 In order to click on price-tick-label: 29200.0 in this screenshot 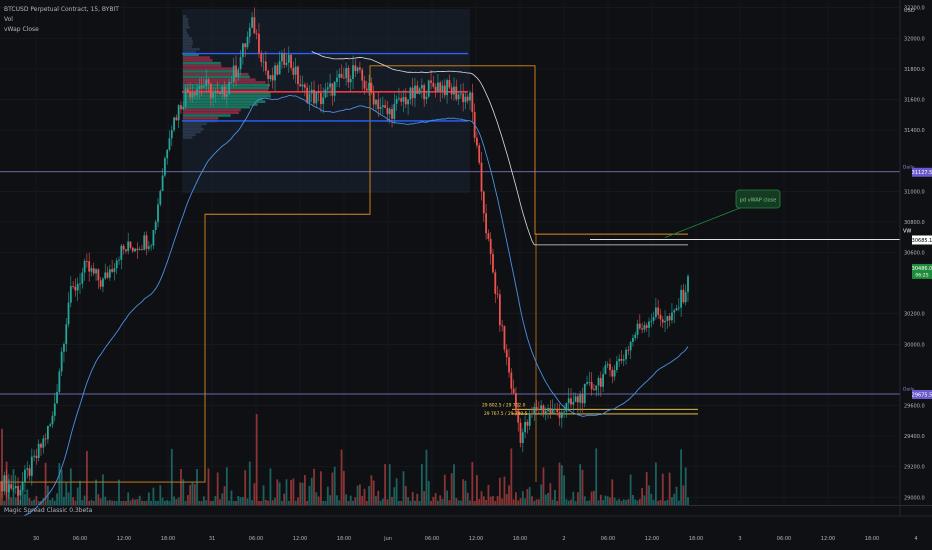, I will do `click(914, 468)`.